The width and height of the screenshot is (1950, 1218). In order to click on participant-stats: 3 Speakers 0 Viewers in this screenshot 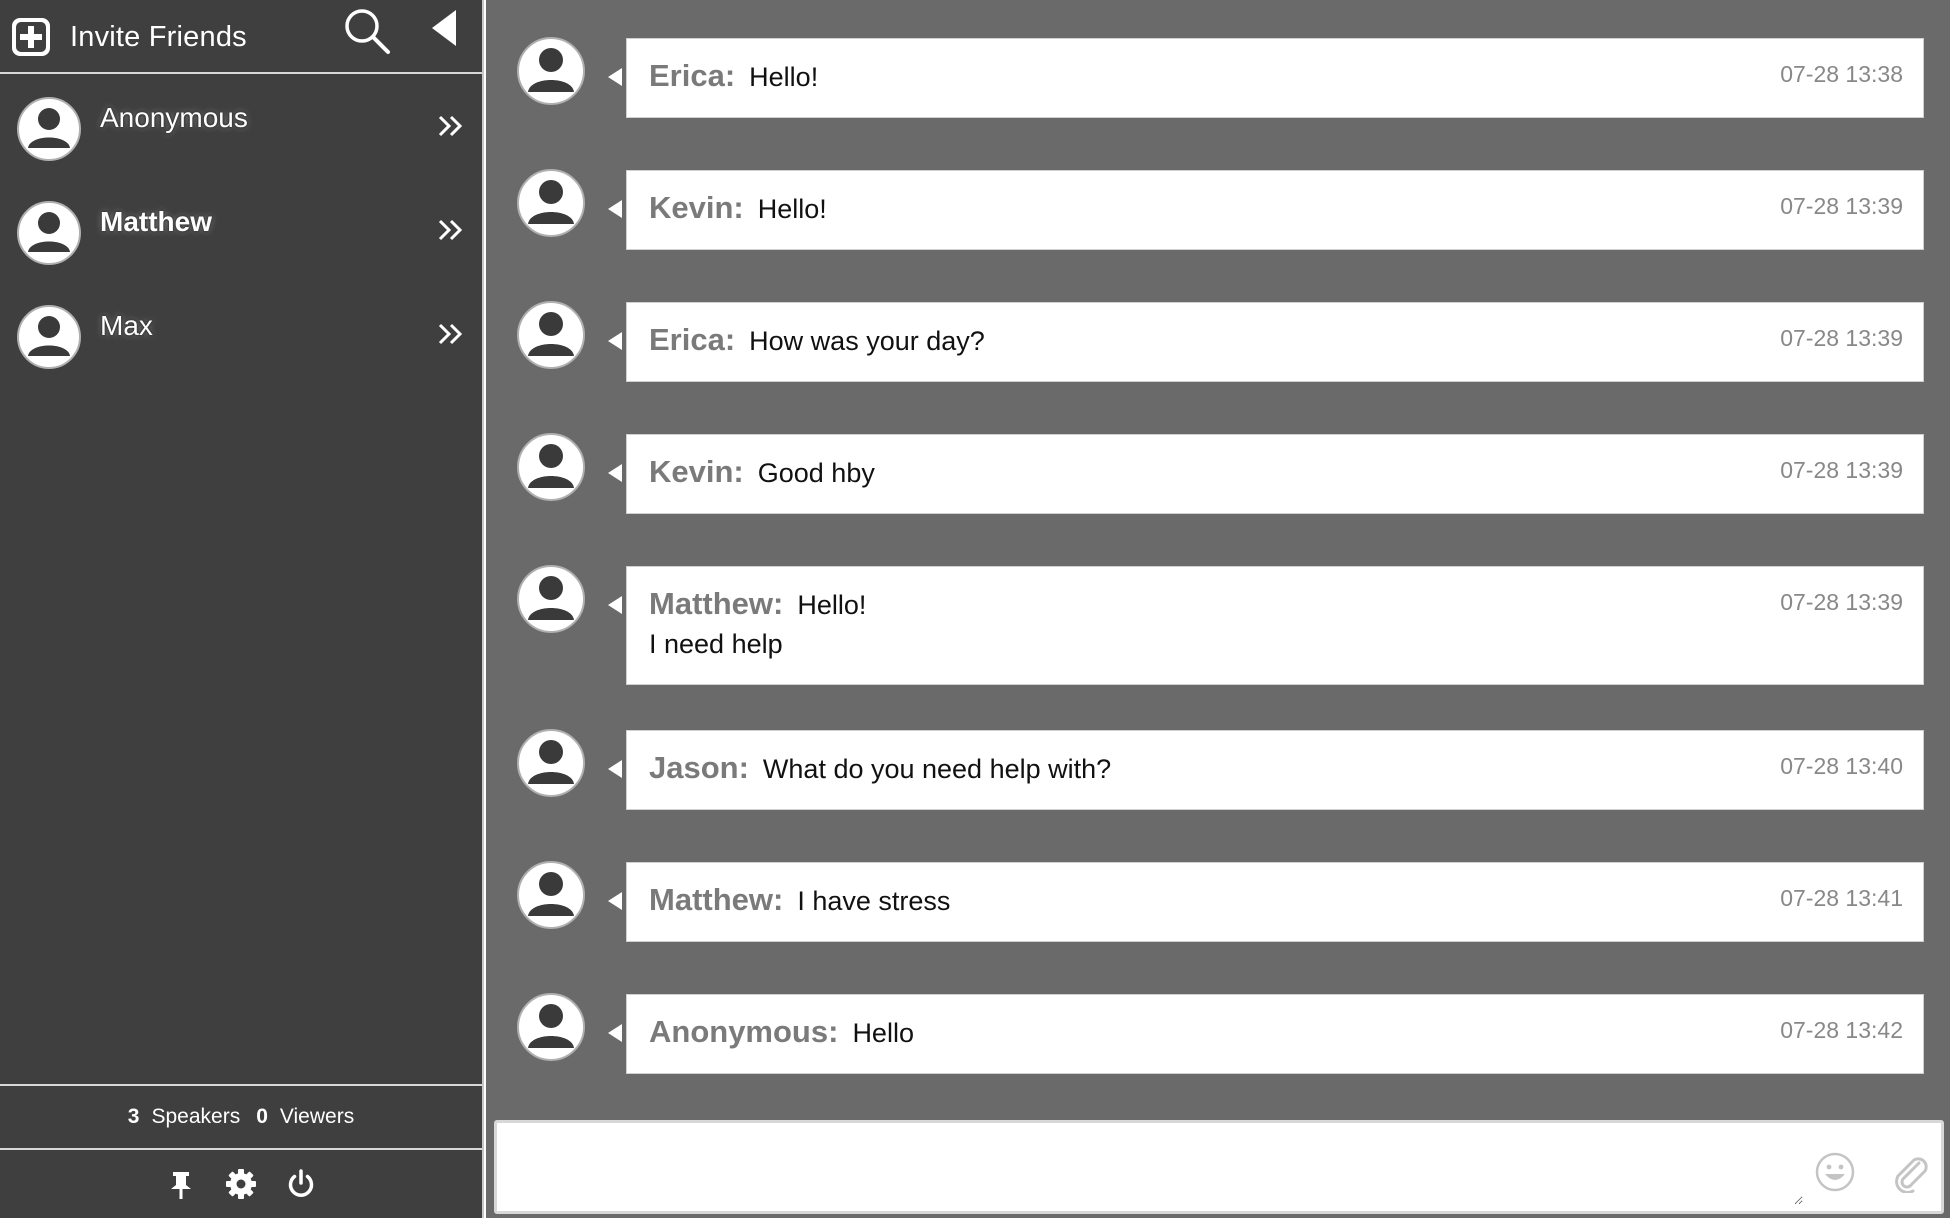, I will do `click(241, 1117)`.